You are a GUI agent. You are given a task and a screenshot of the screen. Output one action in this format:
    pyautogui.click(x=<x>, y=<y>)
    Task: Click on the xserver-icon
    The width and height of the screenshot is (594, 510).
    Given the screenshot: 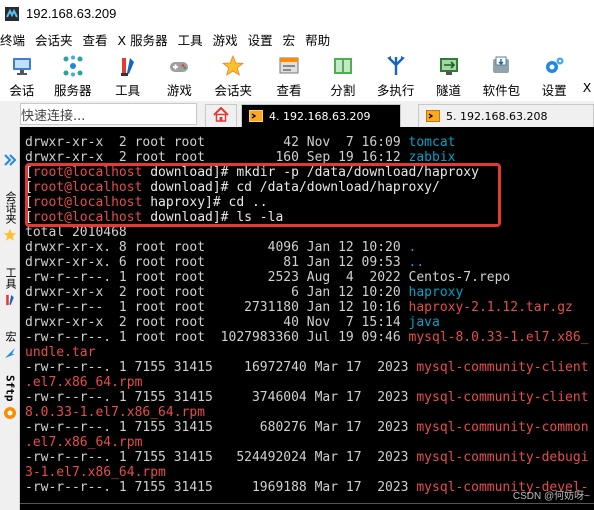 What is the action you would take?
    pyautogui.click(x=587, y=66)
    